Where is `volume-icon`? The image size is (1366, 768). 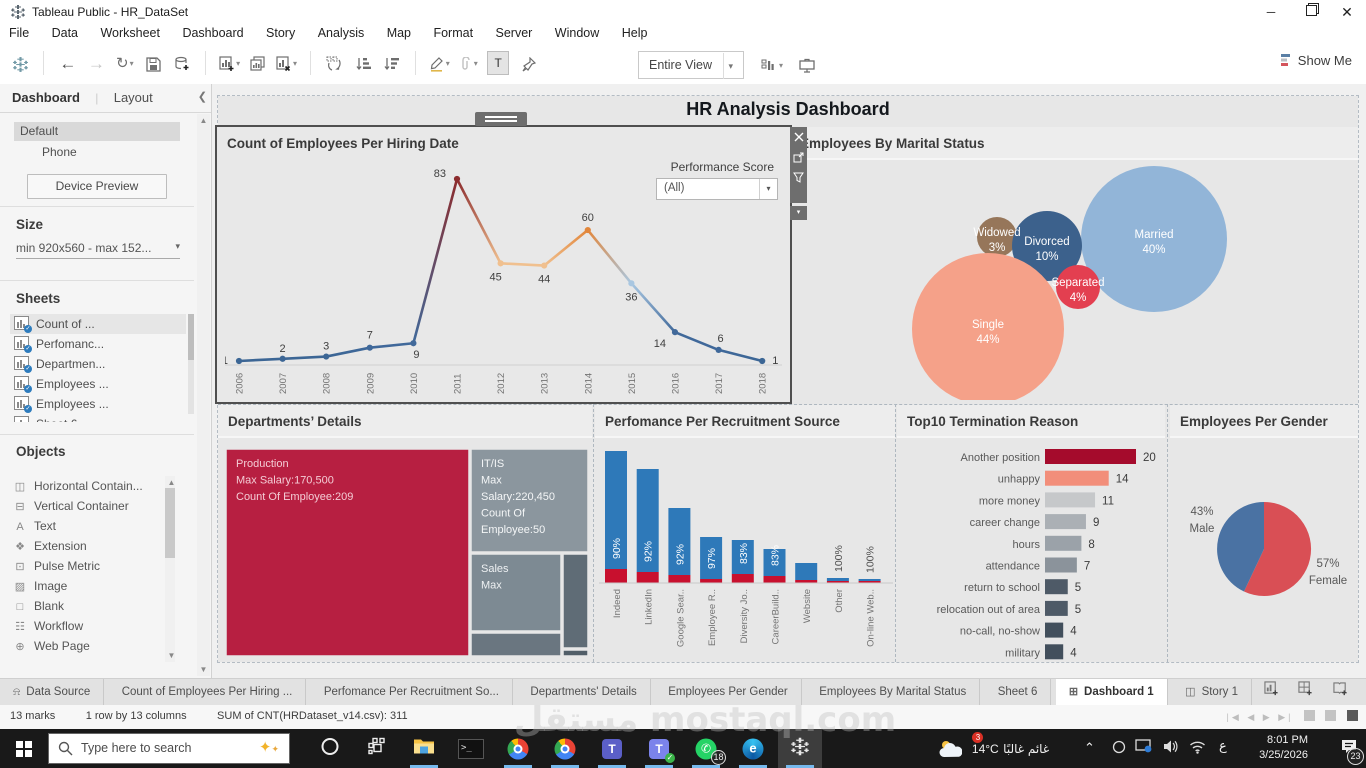 volume-icon is located at coordinates (1170, 749).